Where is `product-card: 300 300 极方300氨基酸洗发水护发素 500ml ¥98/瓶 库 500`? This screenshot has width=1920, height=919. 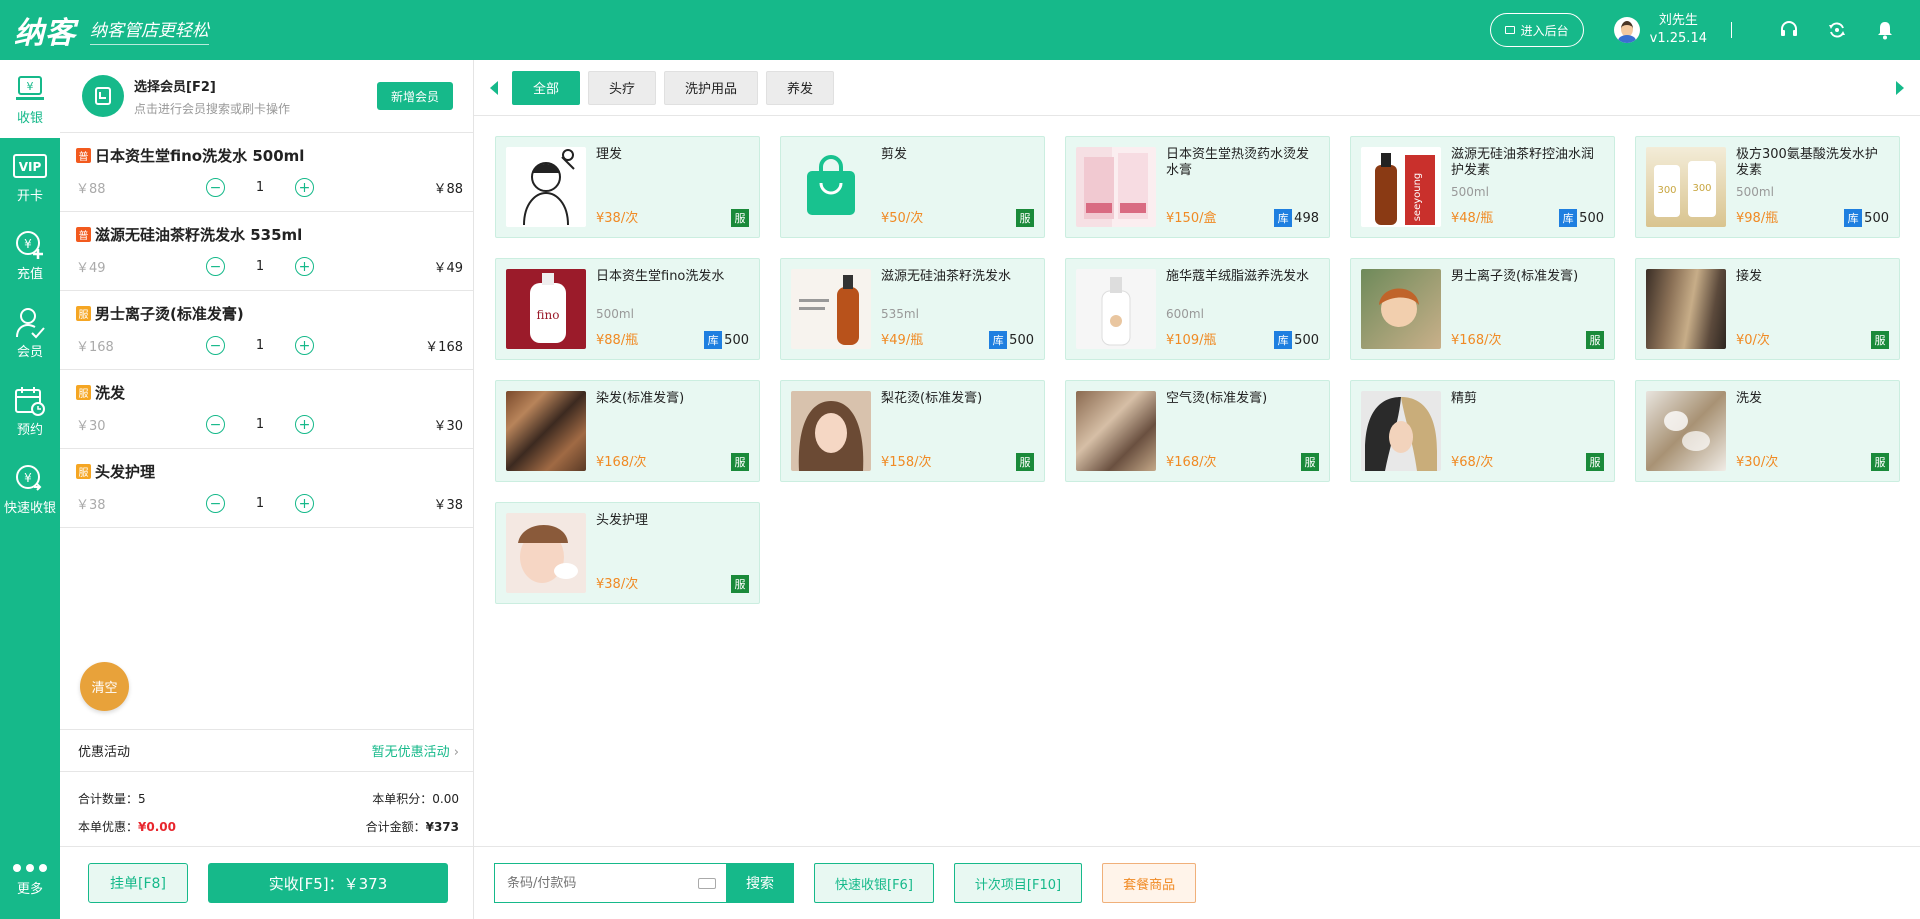
product-card: 300 300 极方300氨基酸洗发水护发素 500ml ¥98/瓶 库 500 is located at coordinates (1767, 187).